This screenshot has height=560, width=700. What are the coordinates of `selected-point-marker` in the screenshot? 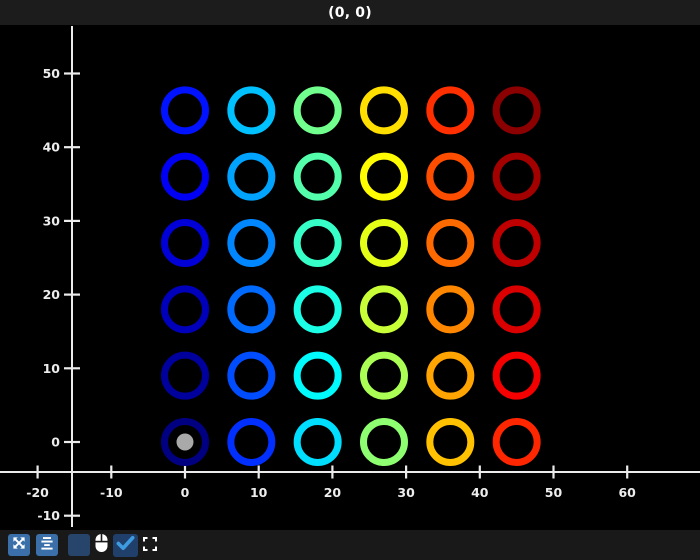 It's located at (185, 442).